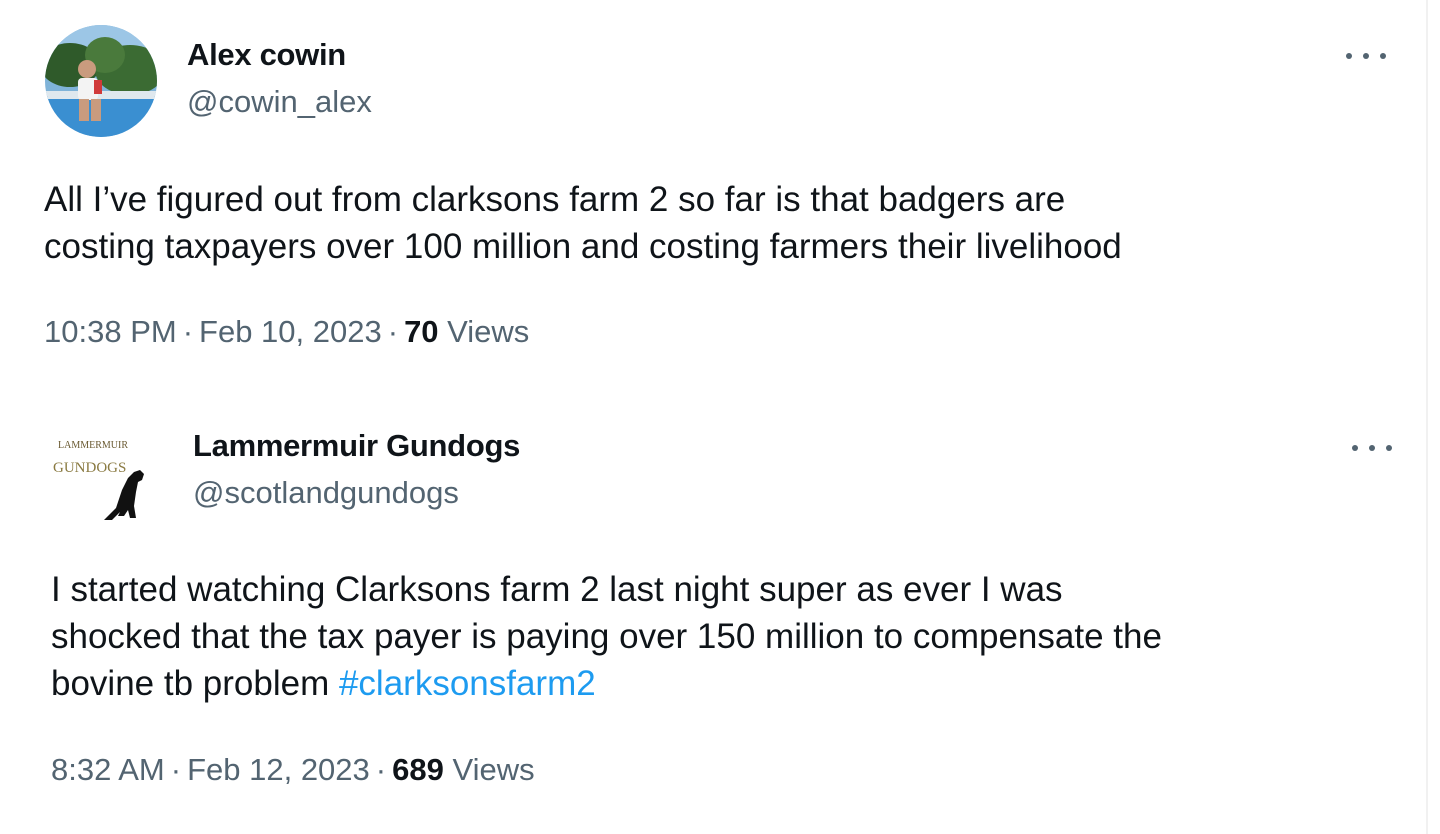 The image size is (1440, 834). I want to click on logo-text-top: LAMMERMUIR, so click(93, 445).